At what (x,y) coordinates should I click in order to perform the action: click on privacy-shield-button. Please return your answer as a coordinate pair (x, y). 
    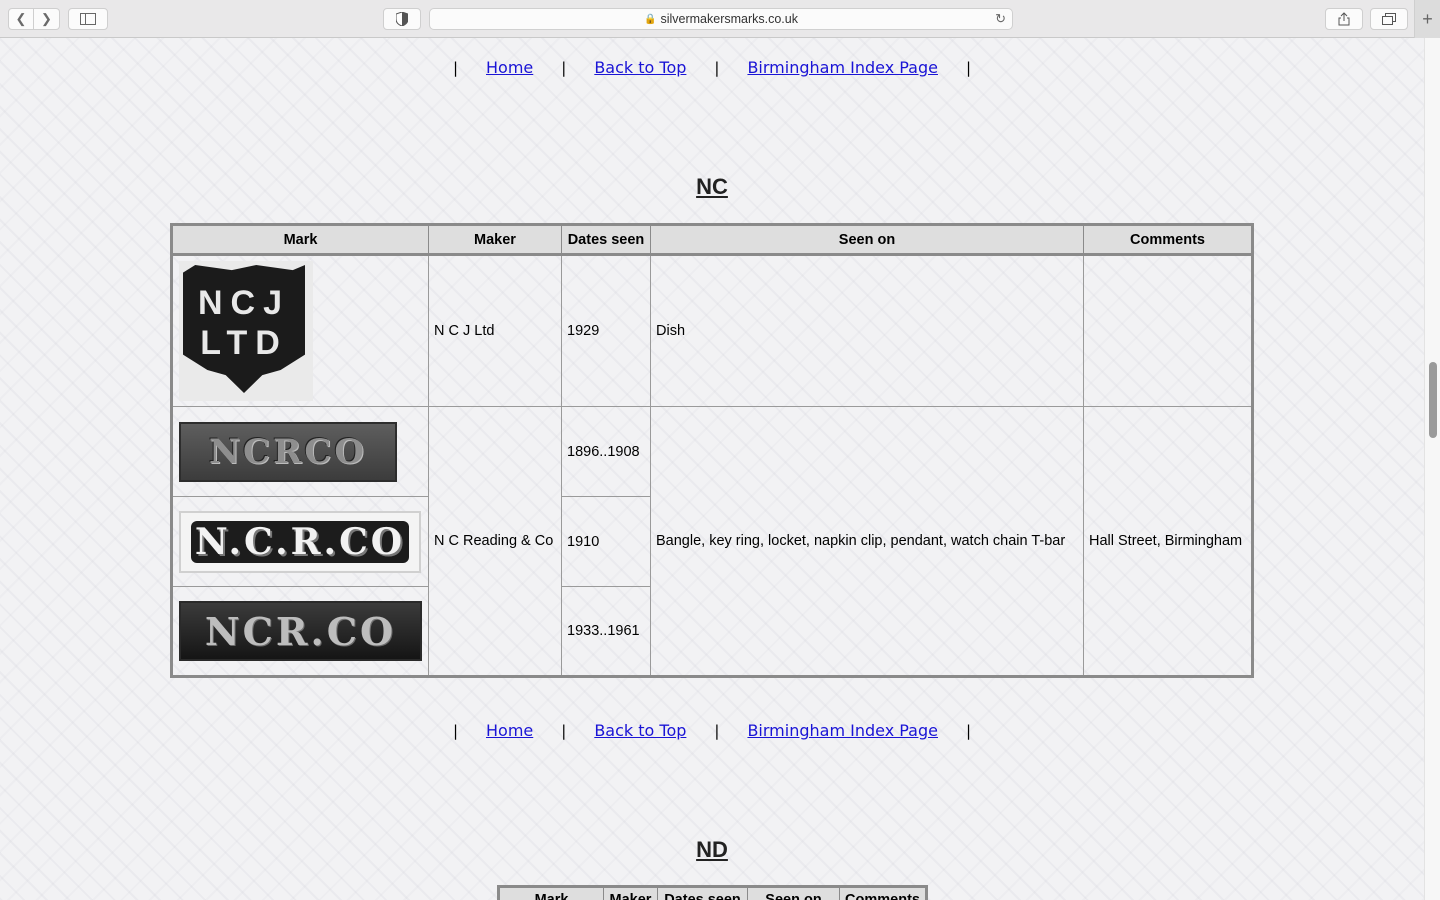
    Looking at the image, I should click on (402, 19).